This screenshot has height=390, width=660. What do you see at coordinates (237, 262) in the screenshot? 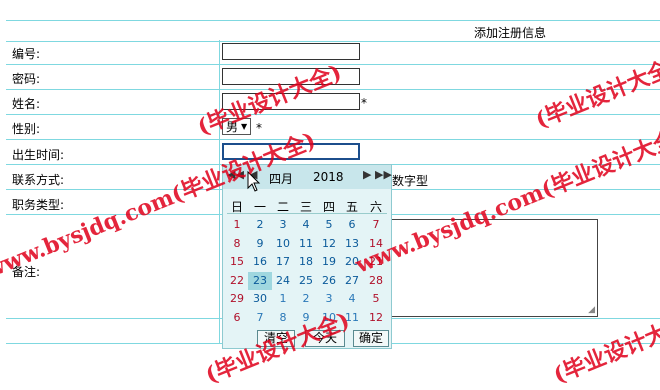
I see `calendar-day: 15` at bounding box center [237, 262].